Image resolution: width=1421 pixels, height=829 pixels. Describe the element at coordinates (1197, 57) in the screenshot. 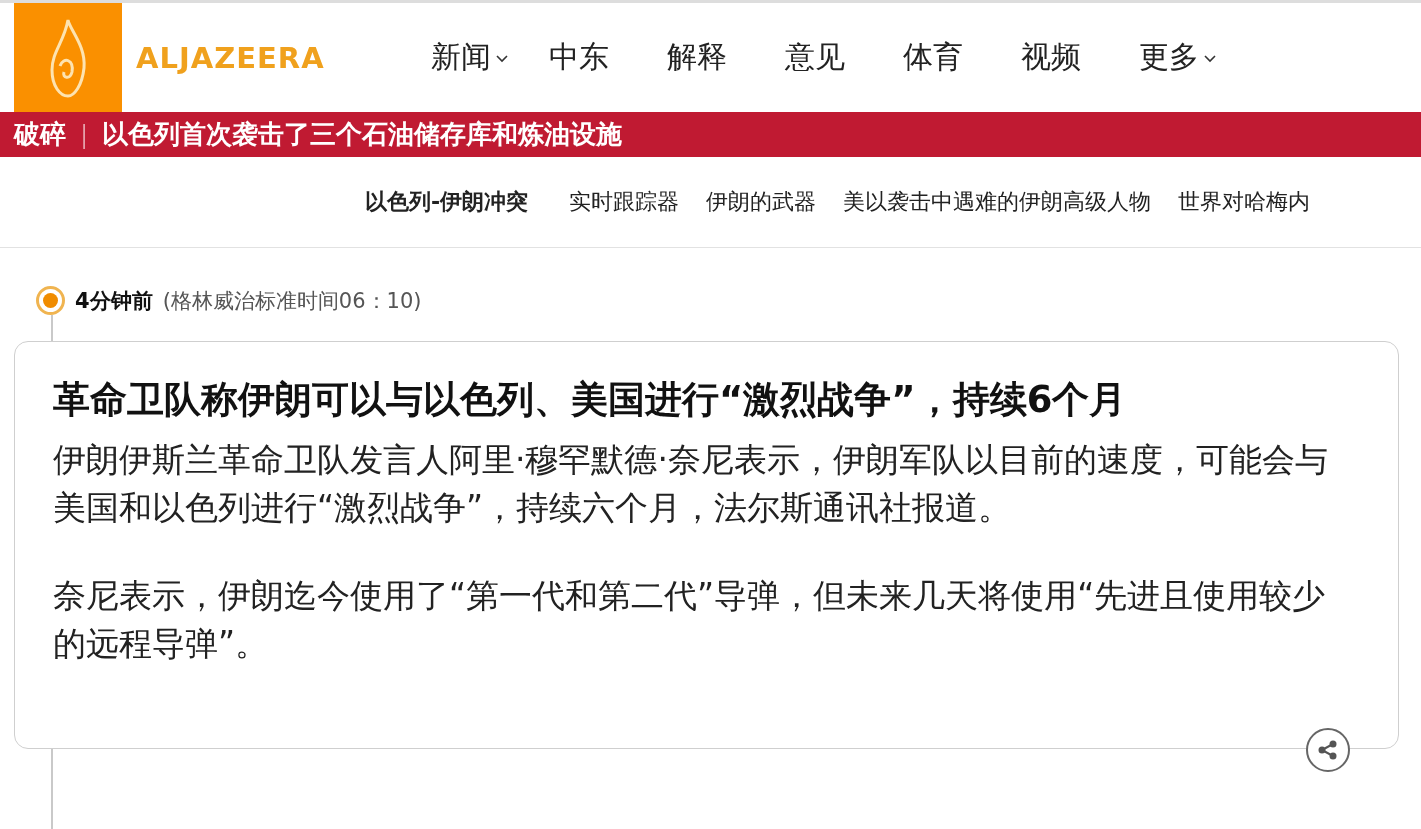

I see `nav-link: 更多` at that location.